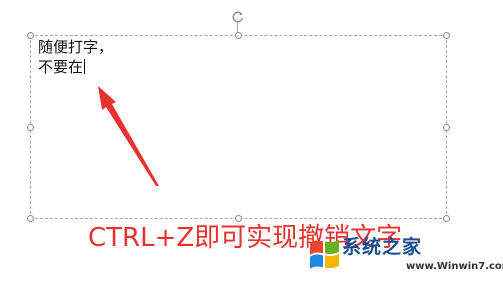 This screenshot has height=282, width=503. What do you see at coordinates (61, 67) in the screenshot?
I see `text-line-2-content: 不要在` at bounding box center [61, 67].